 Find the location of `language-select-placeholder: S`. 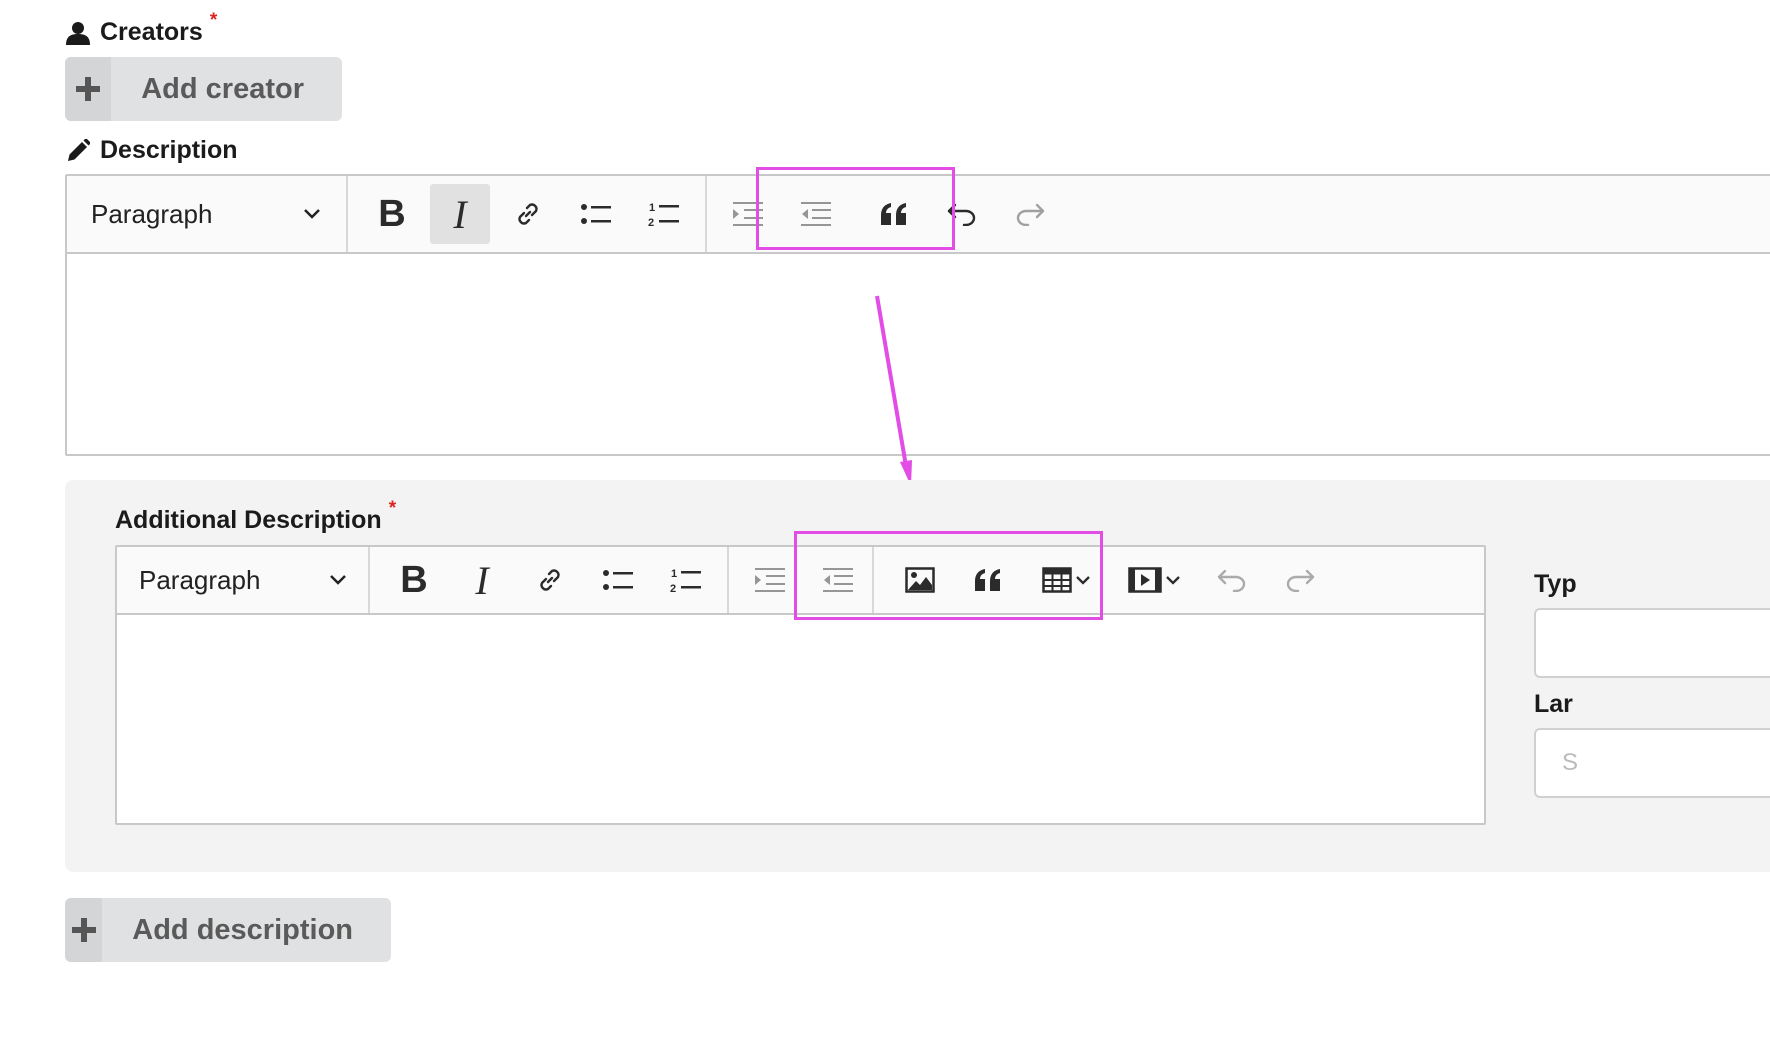

language-select-placeholder: S is located at coordinates (1570, 762).